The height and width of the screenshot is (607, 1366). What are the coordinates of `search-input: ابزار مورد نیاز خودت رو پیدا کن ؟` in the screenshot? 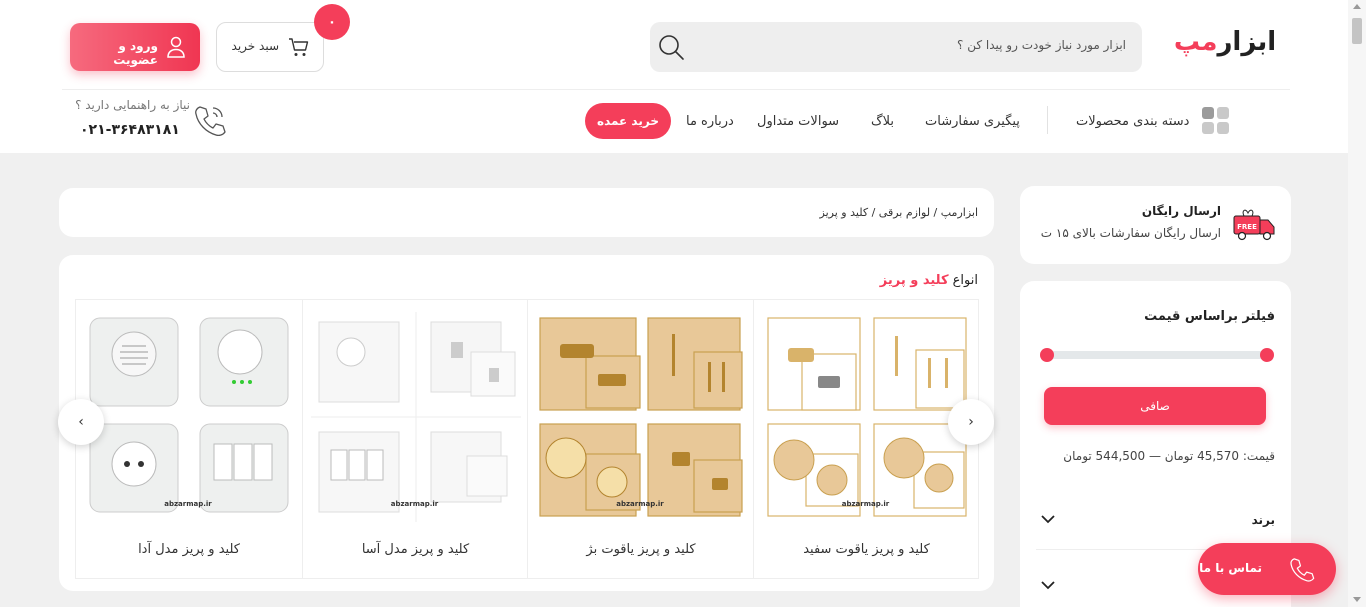 It's located at (1041, 45).